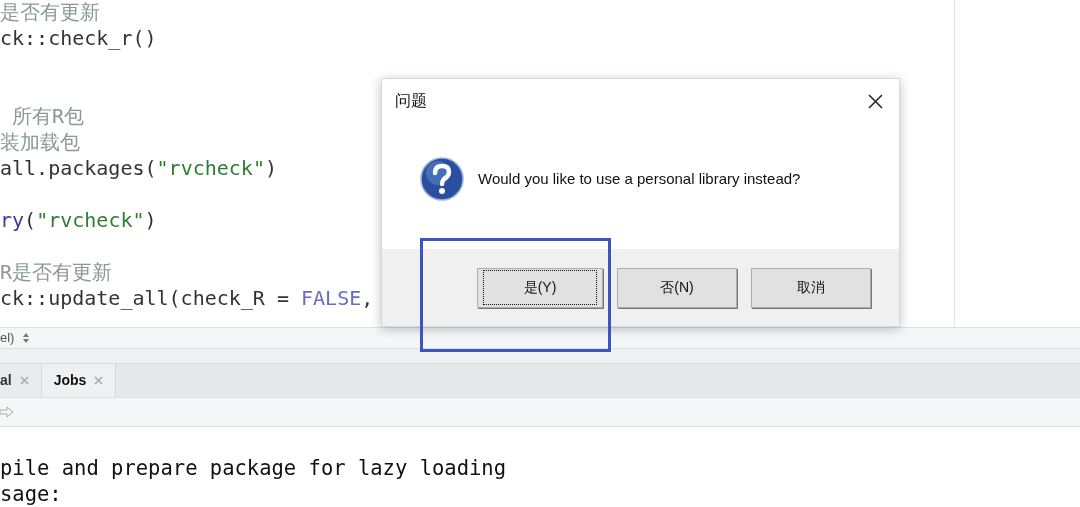 The height and width of the screenshot is (507, 1080). What do you see at coordinates (31, 494) in the screenshot?
I see `console-line: sage:` at bounding box center [31, 494].